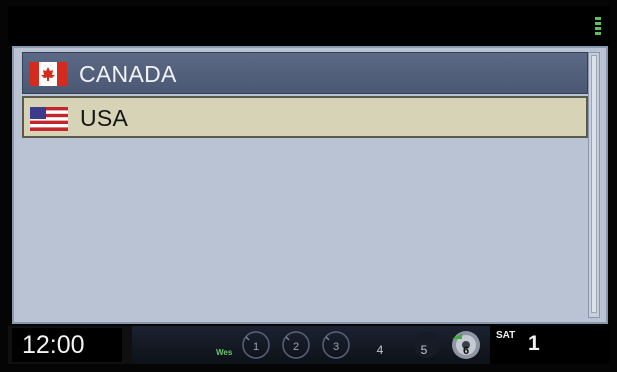  What do you see at coordinates (598, 26) in the screenshot?
I see `signal-strength-icon` at bounding box center [598, 26].